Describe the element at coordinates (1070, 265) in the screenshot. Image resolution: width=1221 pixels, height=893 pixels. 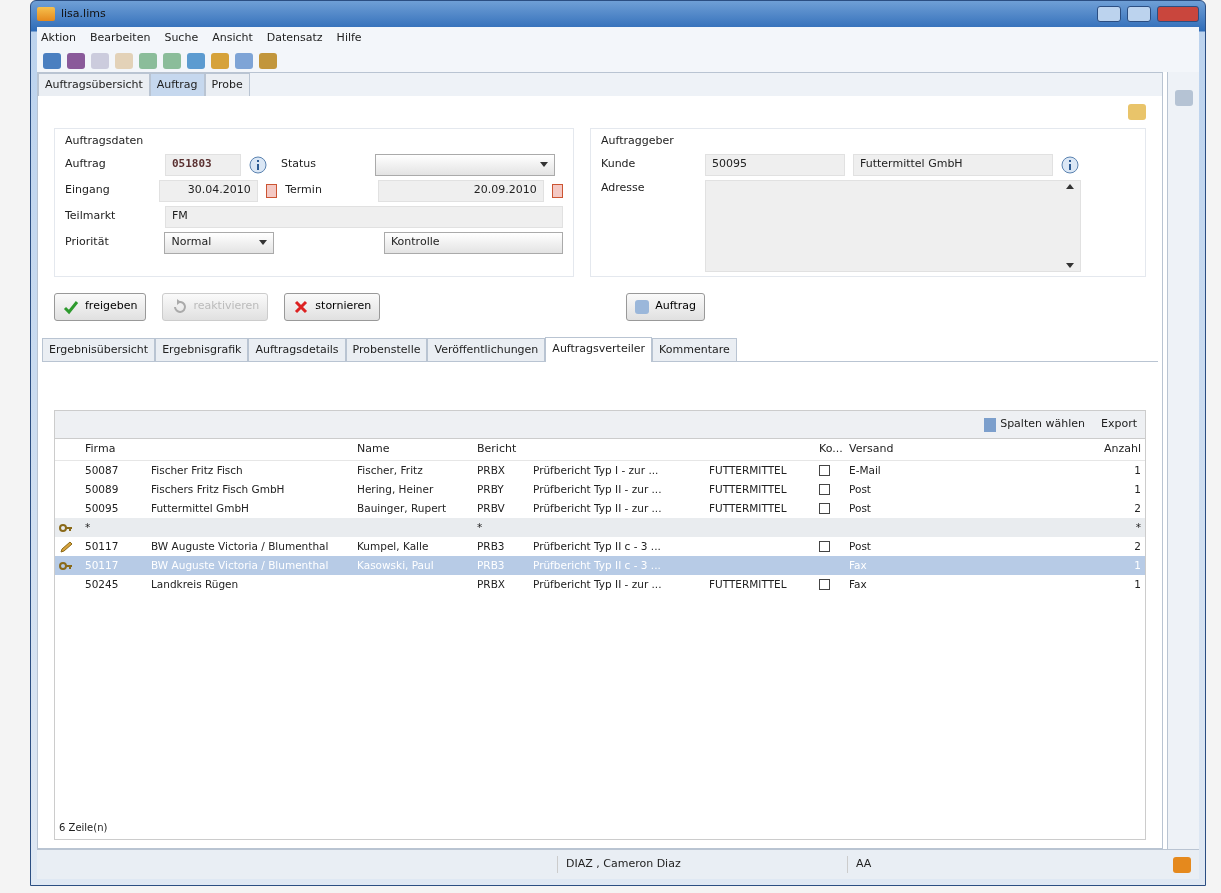
I see `scroll-down-icon` at that location.